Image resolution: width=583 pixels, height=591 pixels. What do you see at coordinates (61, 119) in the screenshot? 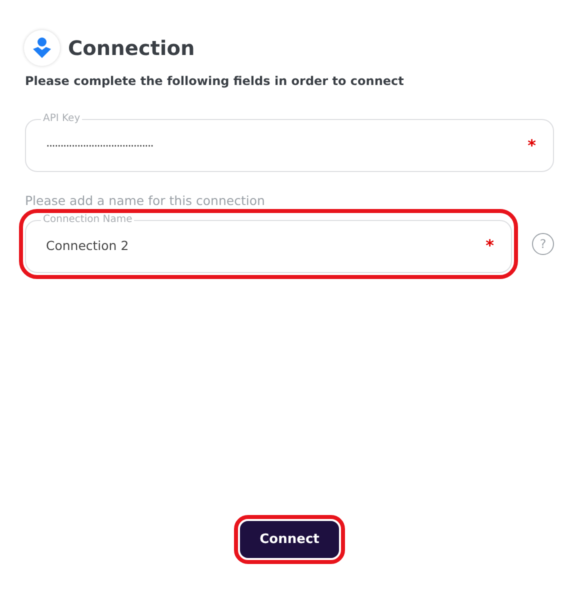
I see `field-label: API Key` at bounding box center [61, 119].